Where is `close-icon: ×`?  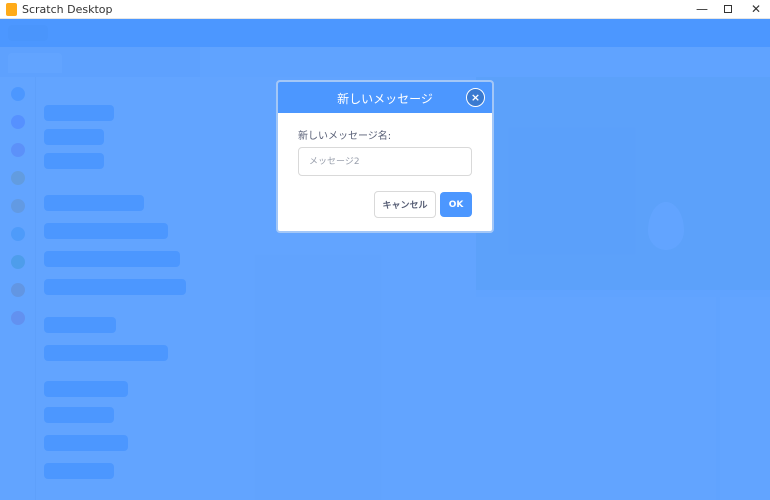
close-icon: × is located at coordinates (475, 97).